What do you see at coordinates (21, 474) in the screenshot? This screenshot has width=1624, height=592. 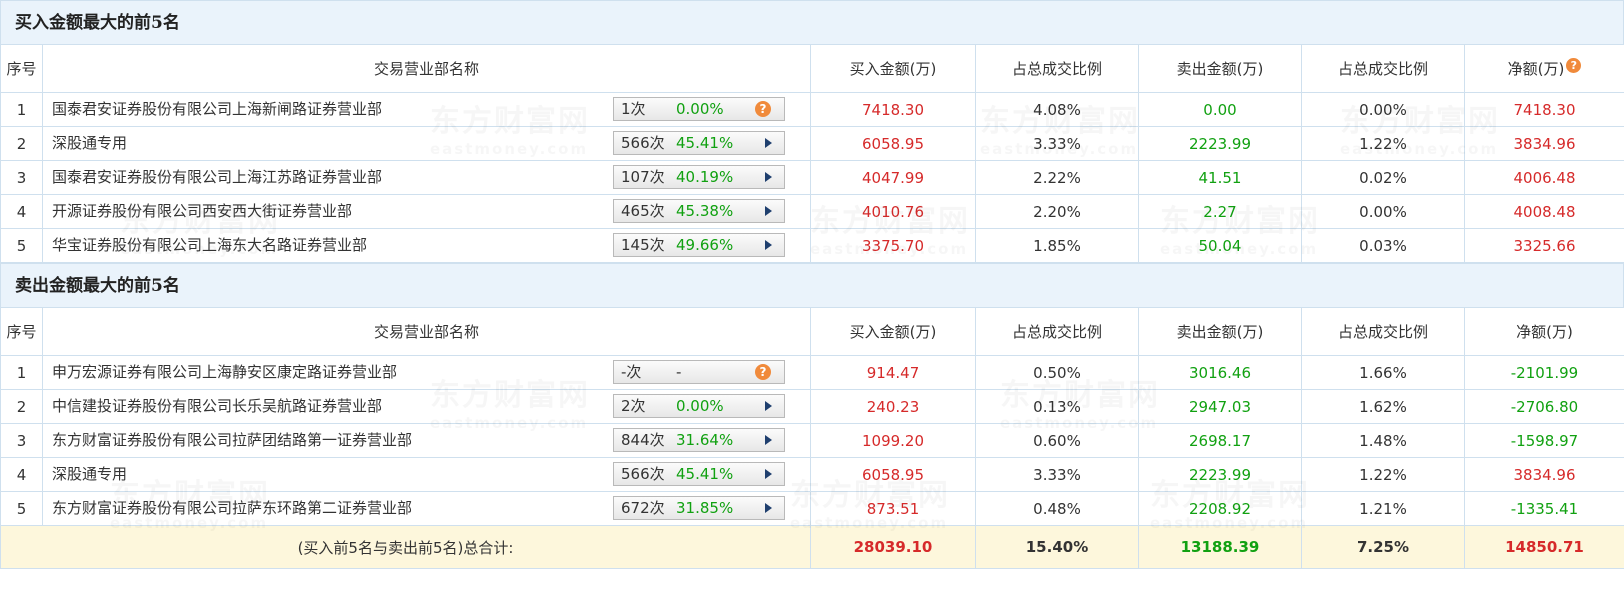 I see `row-index: 4` at bounding box center [21, 474].